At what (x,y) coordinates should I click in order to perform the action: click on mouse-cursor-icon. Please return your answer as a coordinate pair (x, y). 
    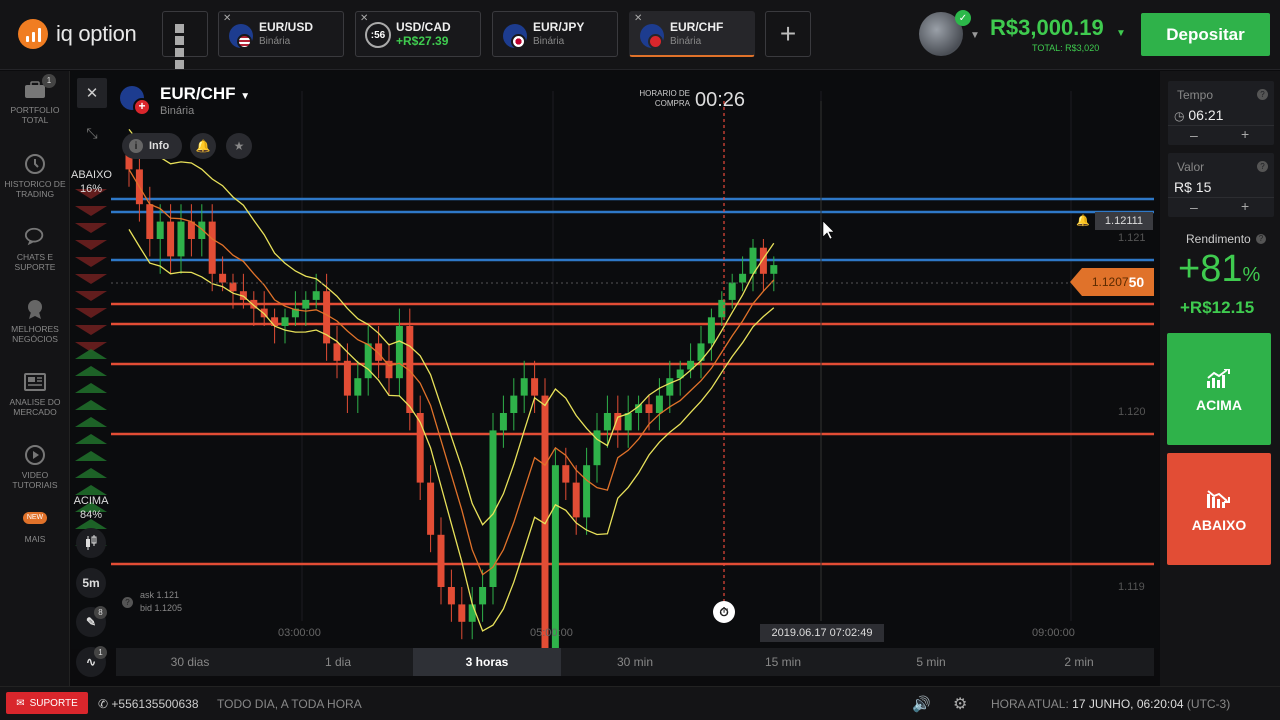
    Looking at the image, I should click on (828, 230).